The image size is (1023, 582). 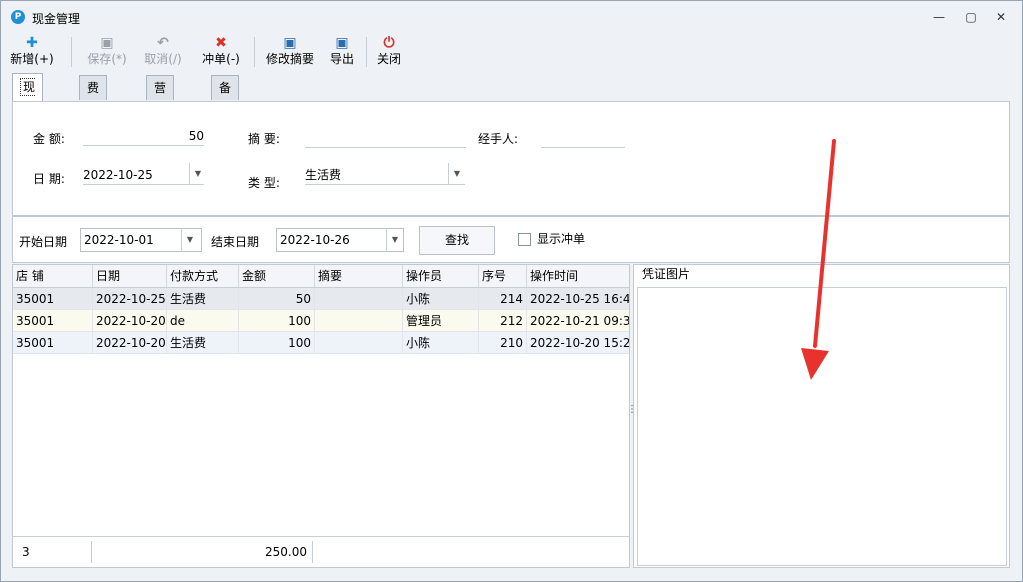 I want to click on cancel-button: ↶ 取消(/), so click(x=163, y=52).